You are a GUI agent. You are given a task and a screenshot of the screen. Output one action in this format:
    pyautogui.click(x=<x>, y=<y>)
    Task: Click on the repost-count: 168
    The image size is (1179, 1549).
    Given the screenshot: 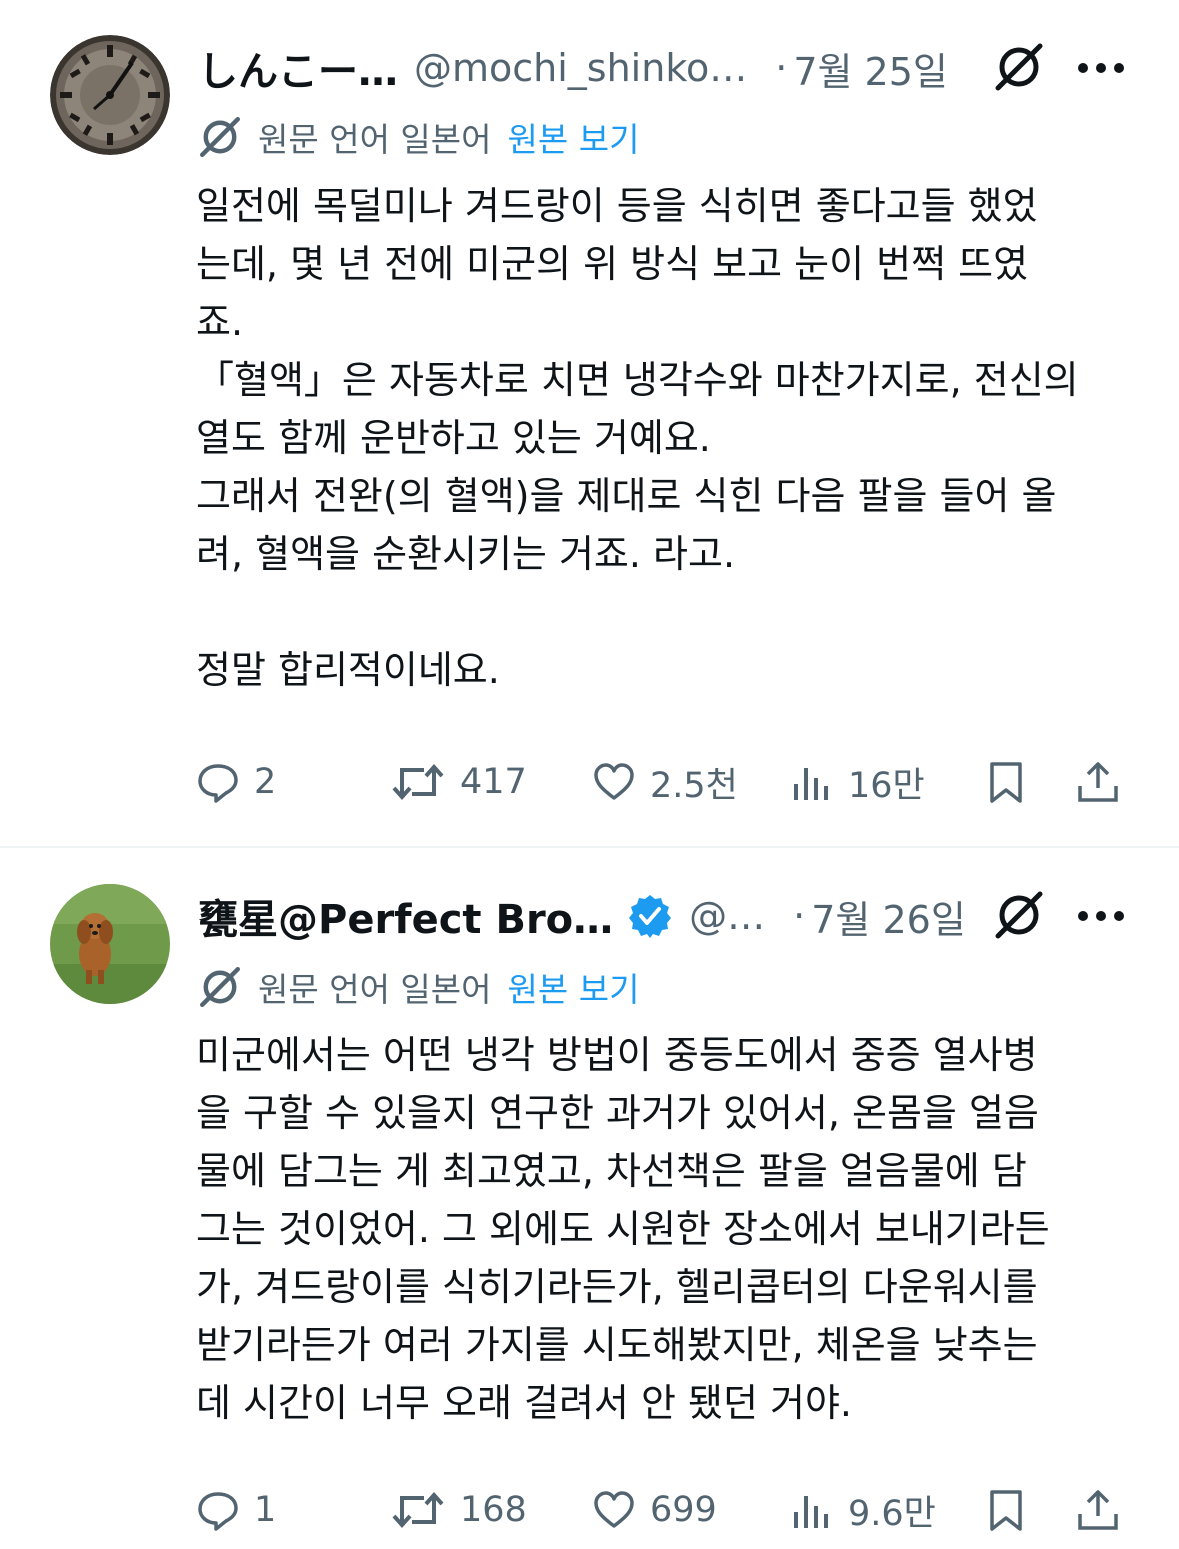 What is the action you would take?
    pyautogui.click(x=493, y=1510)
    